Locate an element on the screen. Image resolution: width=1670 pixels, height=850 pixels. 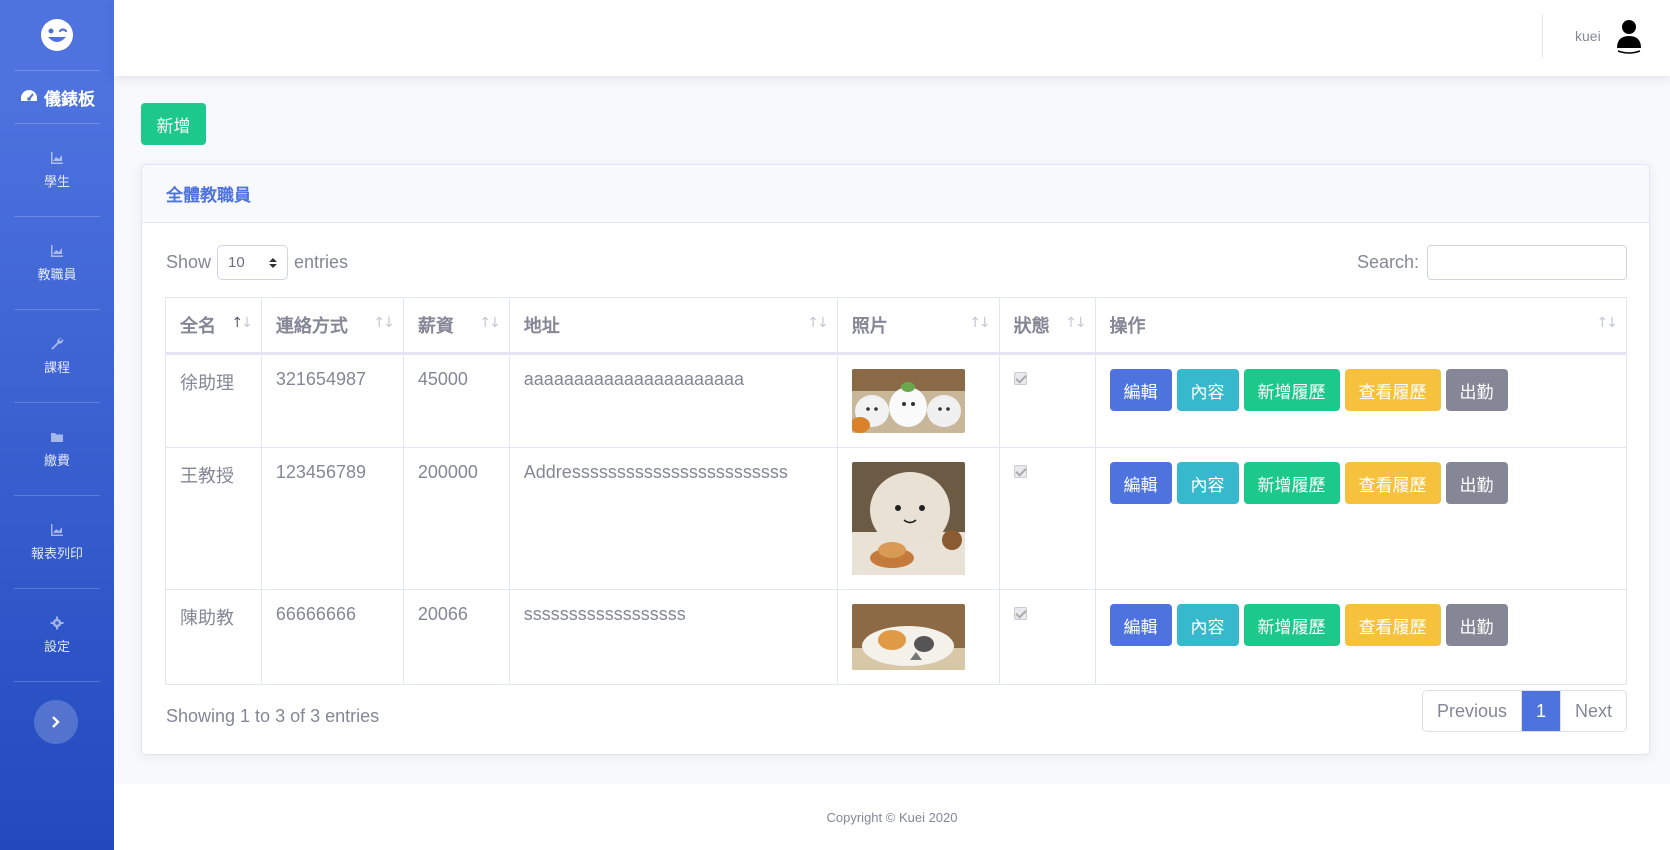
cell-address: Addressssssssssssssssssssssss is located at coordinates (673, 518).